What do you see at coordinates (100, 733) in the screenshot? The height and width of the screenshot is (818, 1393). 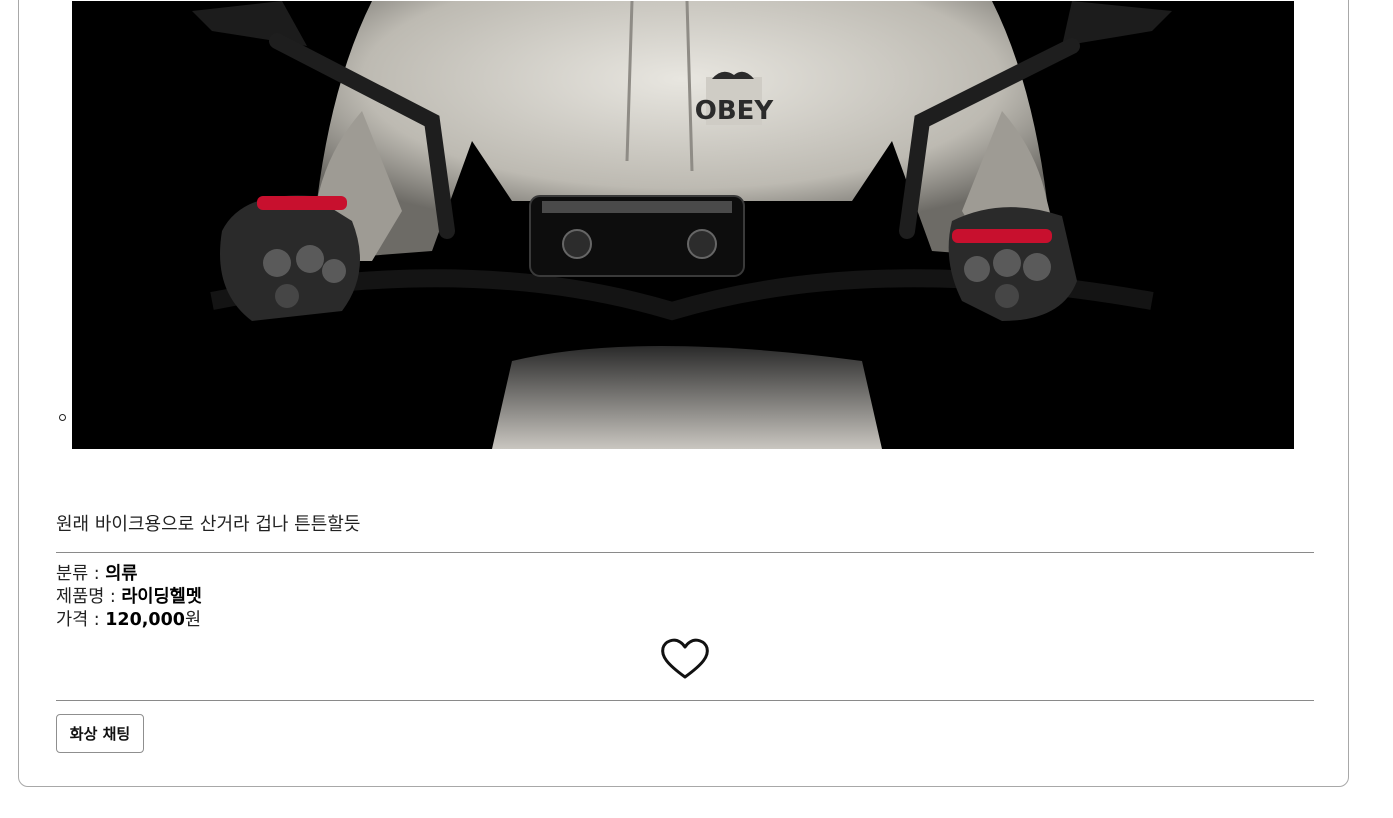 I see `video-chat-button: 화상 채팅` at bounding box center [100, 733].